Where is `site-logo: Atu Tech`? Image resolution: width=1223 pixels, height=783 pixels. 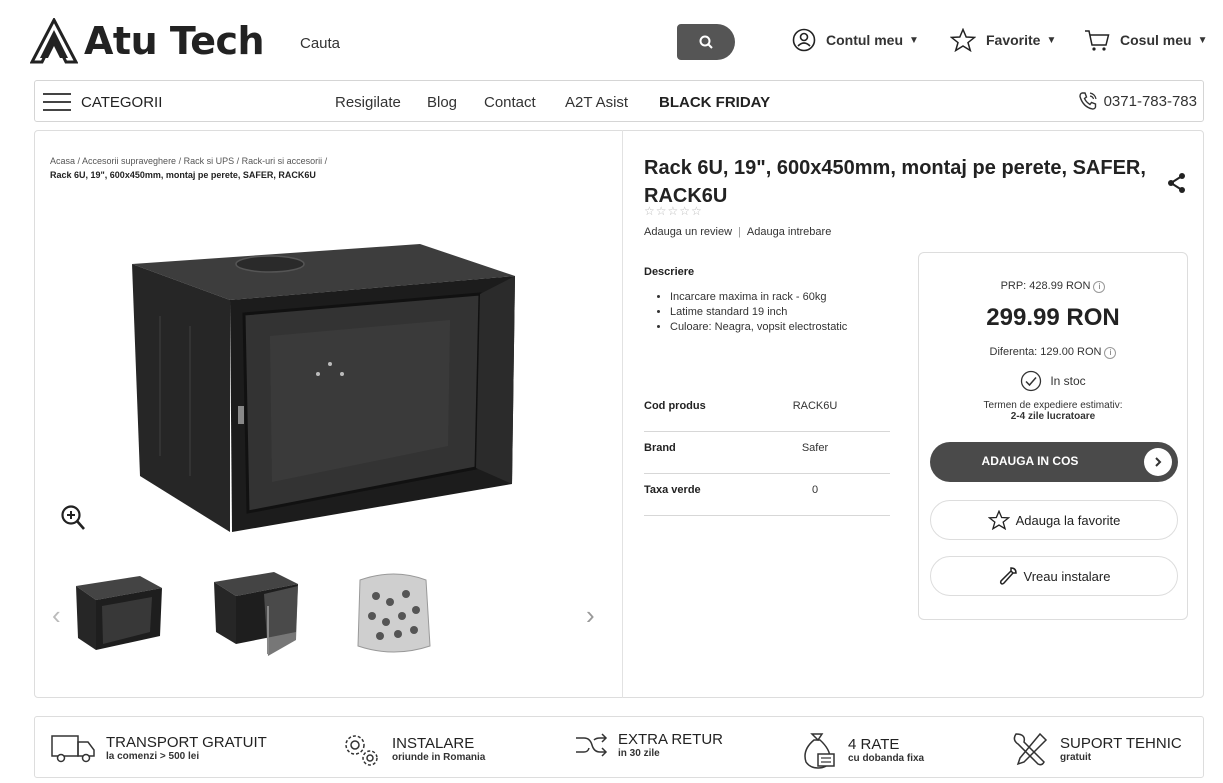
site-logo: Atu Tech is located at coordinates (147, 41).